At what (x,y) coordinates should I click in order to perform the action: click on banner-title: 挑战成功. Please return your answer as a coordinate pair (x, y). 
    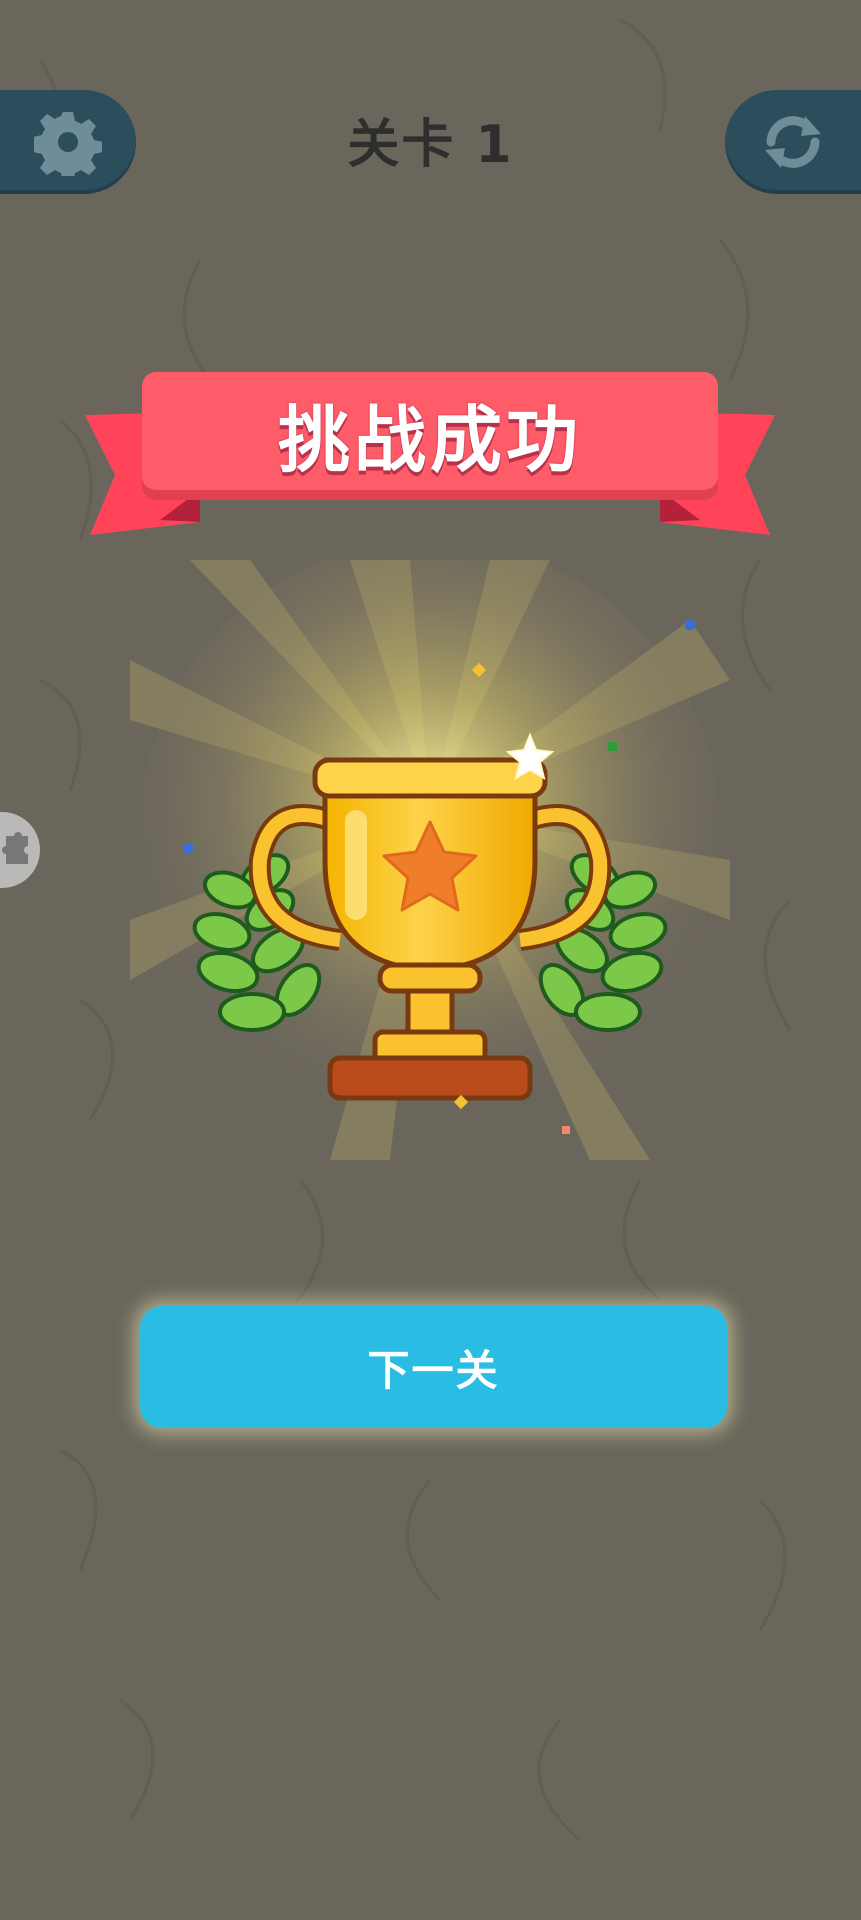
    Looking at the image, I should click on (429, 440).